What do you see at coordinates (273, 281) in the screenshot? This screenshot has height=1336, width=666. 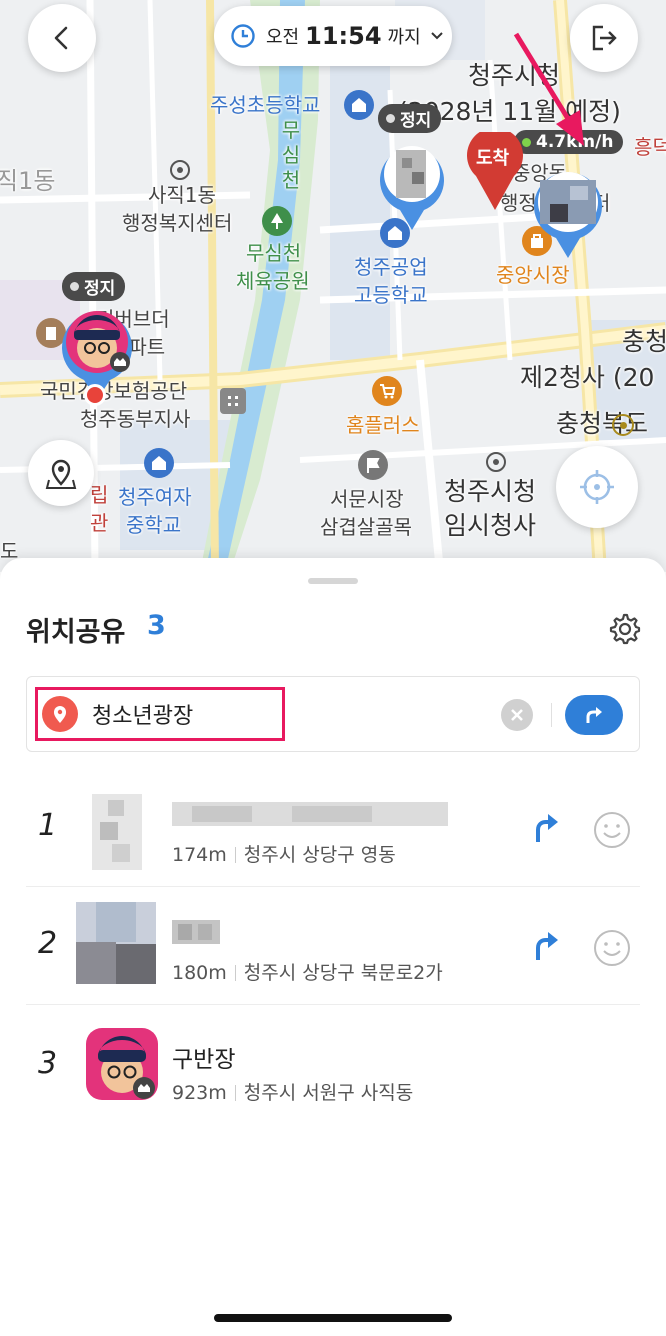 I see `map-label-sports-park-2: 체육공원` at bounding box center [273, 281].